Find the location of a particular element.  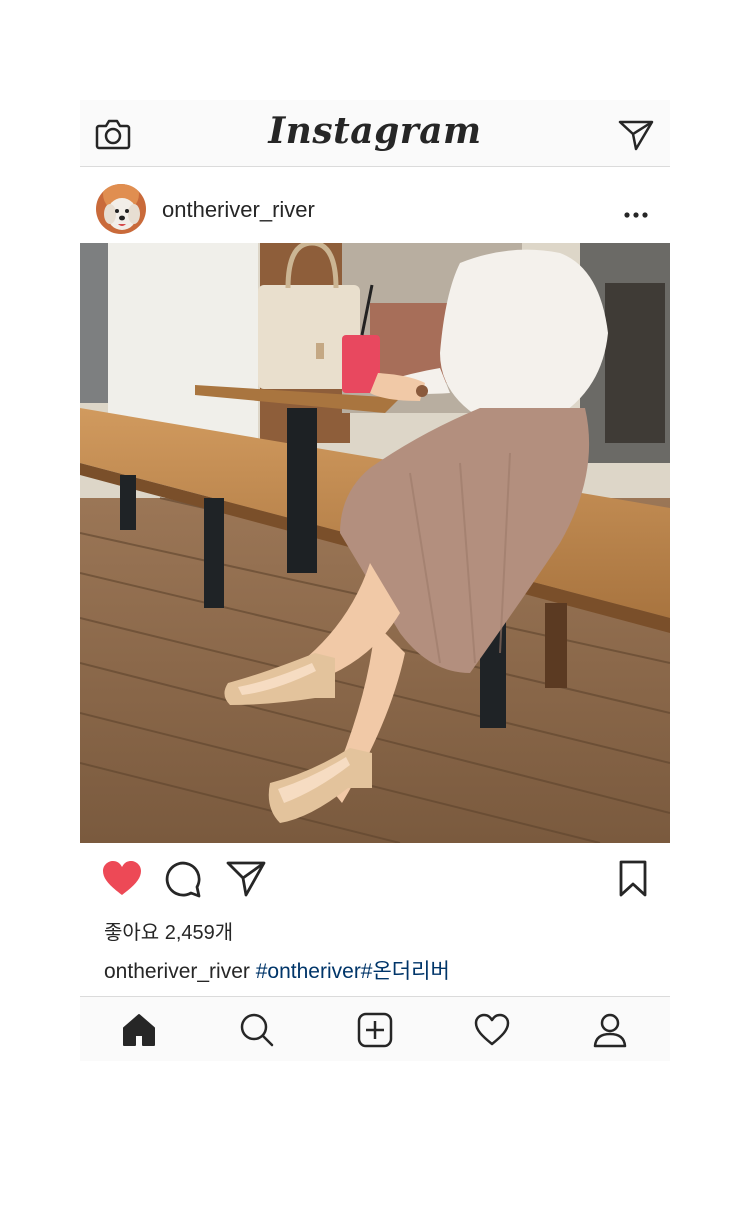

instagram-logo: Instagram is located at coordinates (375, 131).